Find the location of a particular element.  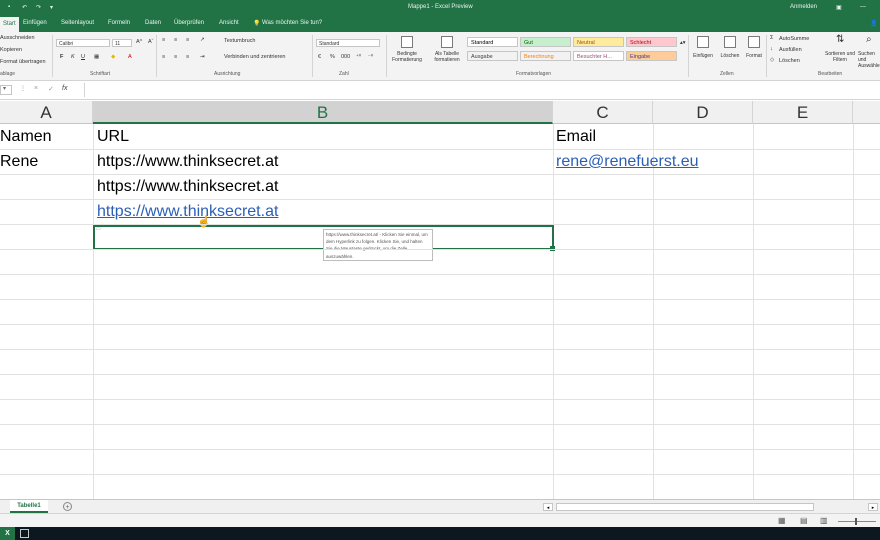

cut-button: Ausschneiden is located at coordinates (17, 38).